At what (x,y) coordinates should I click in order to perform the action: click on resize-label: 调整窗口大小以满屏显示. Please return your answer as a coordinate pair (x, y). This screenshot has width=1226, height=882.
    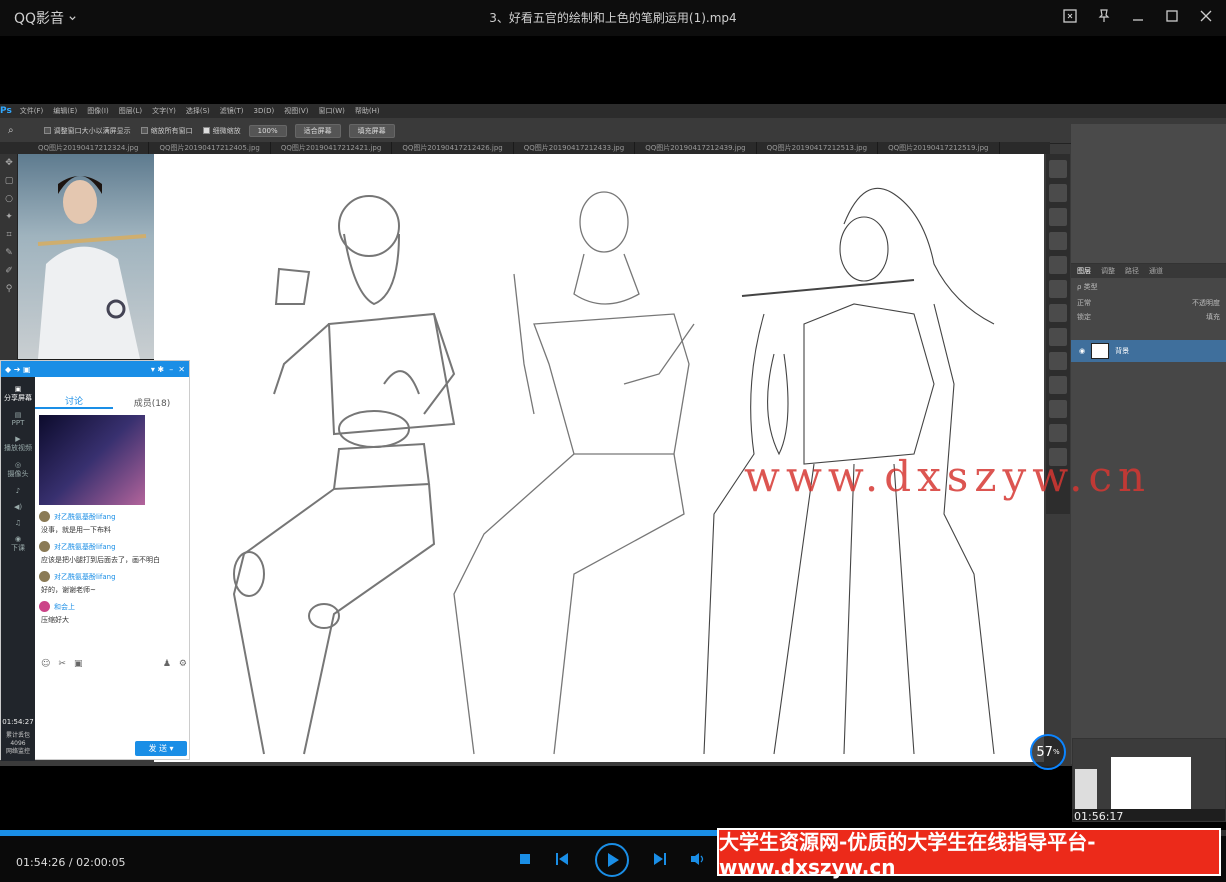
    Looking at the image, I should click on (92, 130).